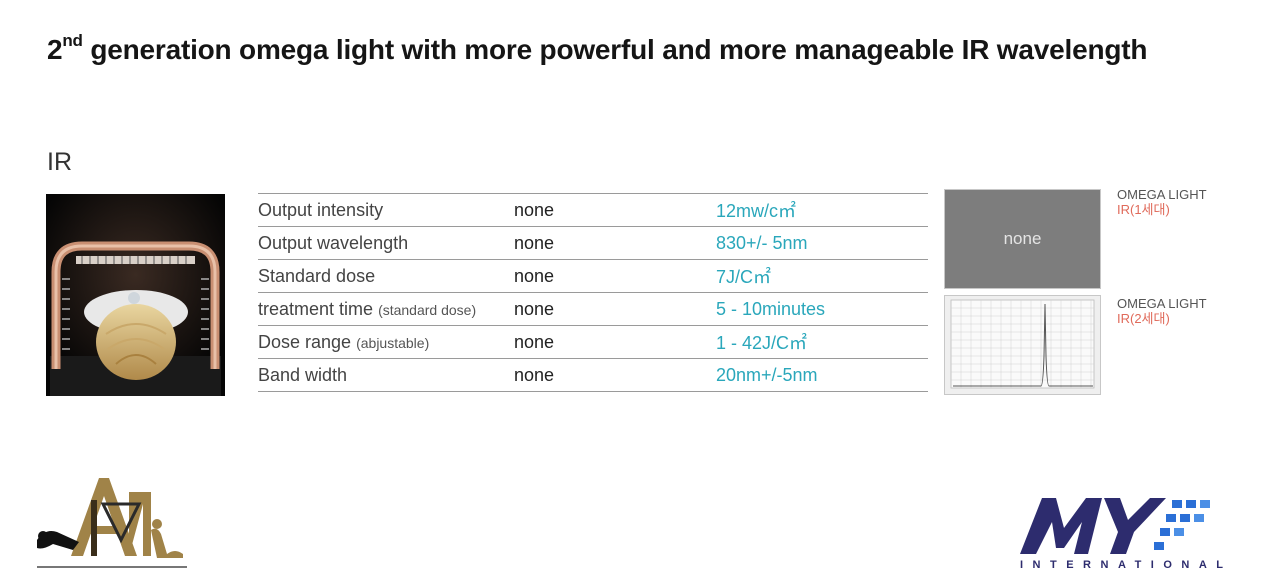 This screenshot has height=578, width=1264. What do you see at coordinates (822, 309) in the screenshot?
I see `row-spec: 5 - 10minutes` at bounding box center [822, 309].